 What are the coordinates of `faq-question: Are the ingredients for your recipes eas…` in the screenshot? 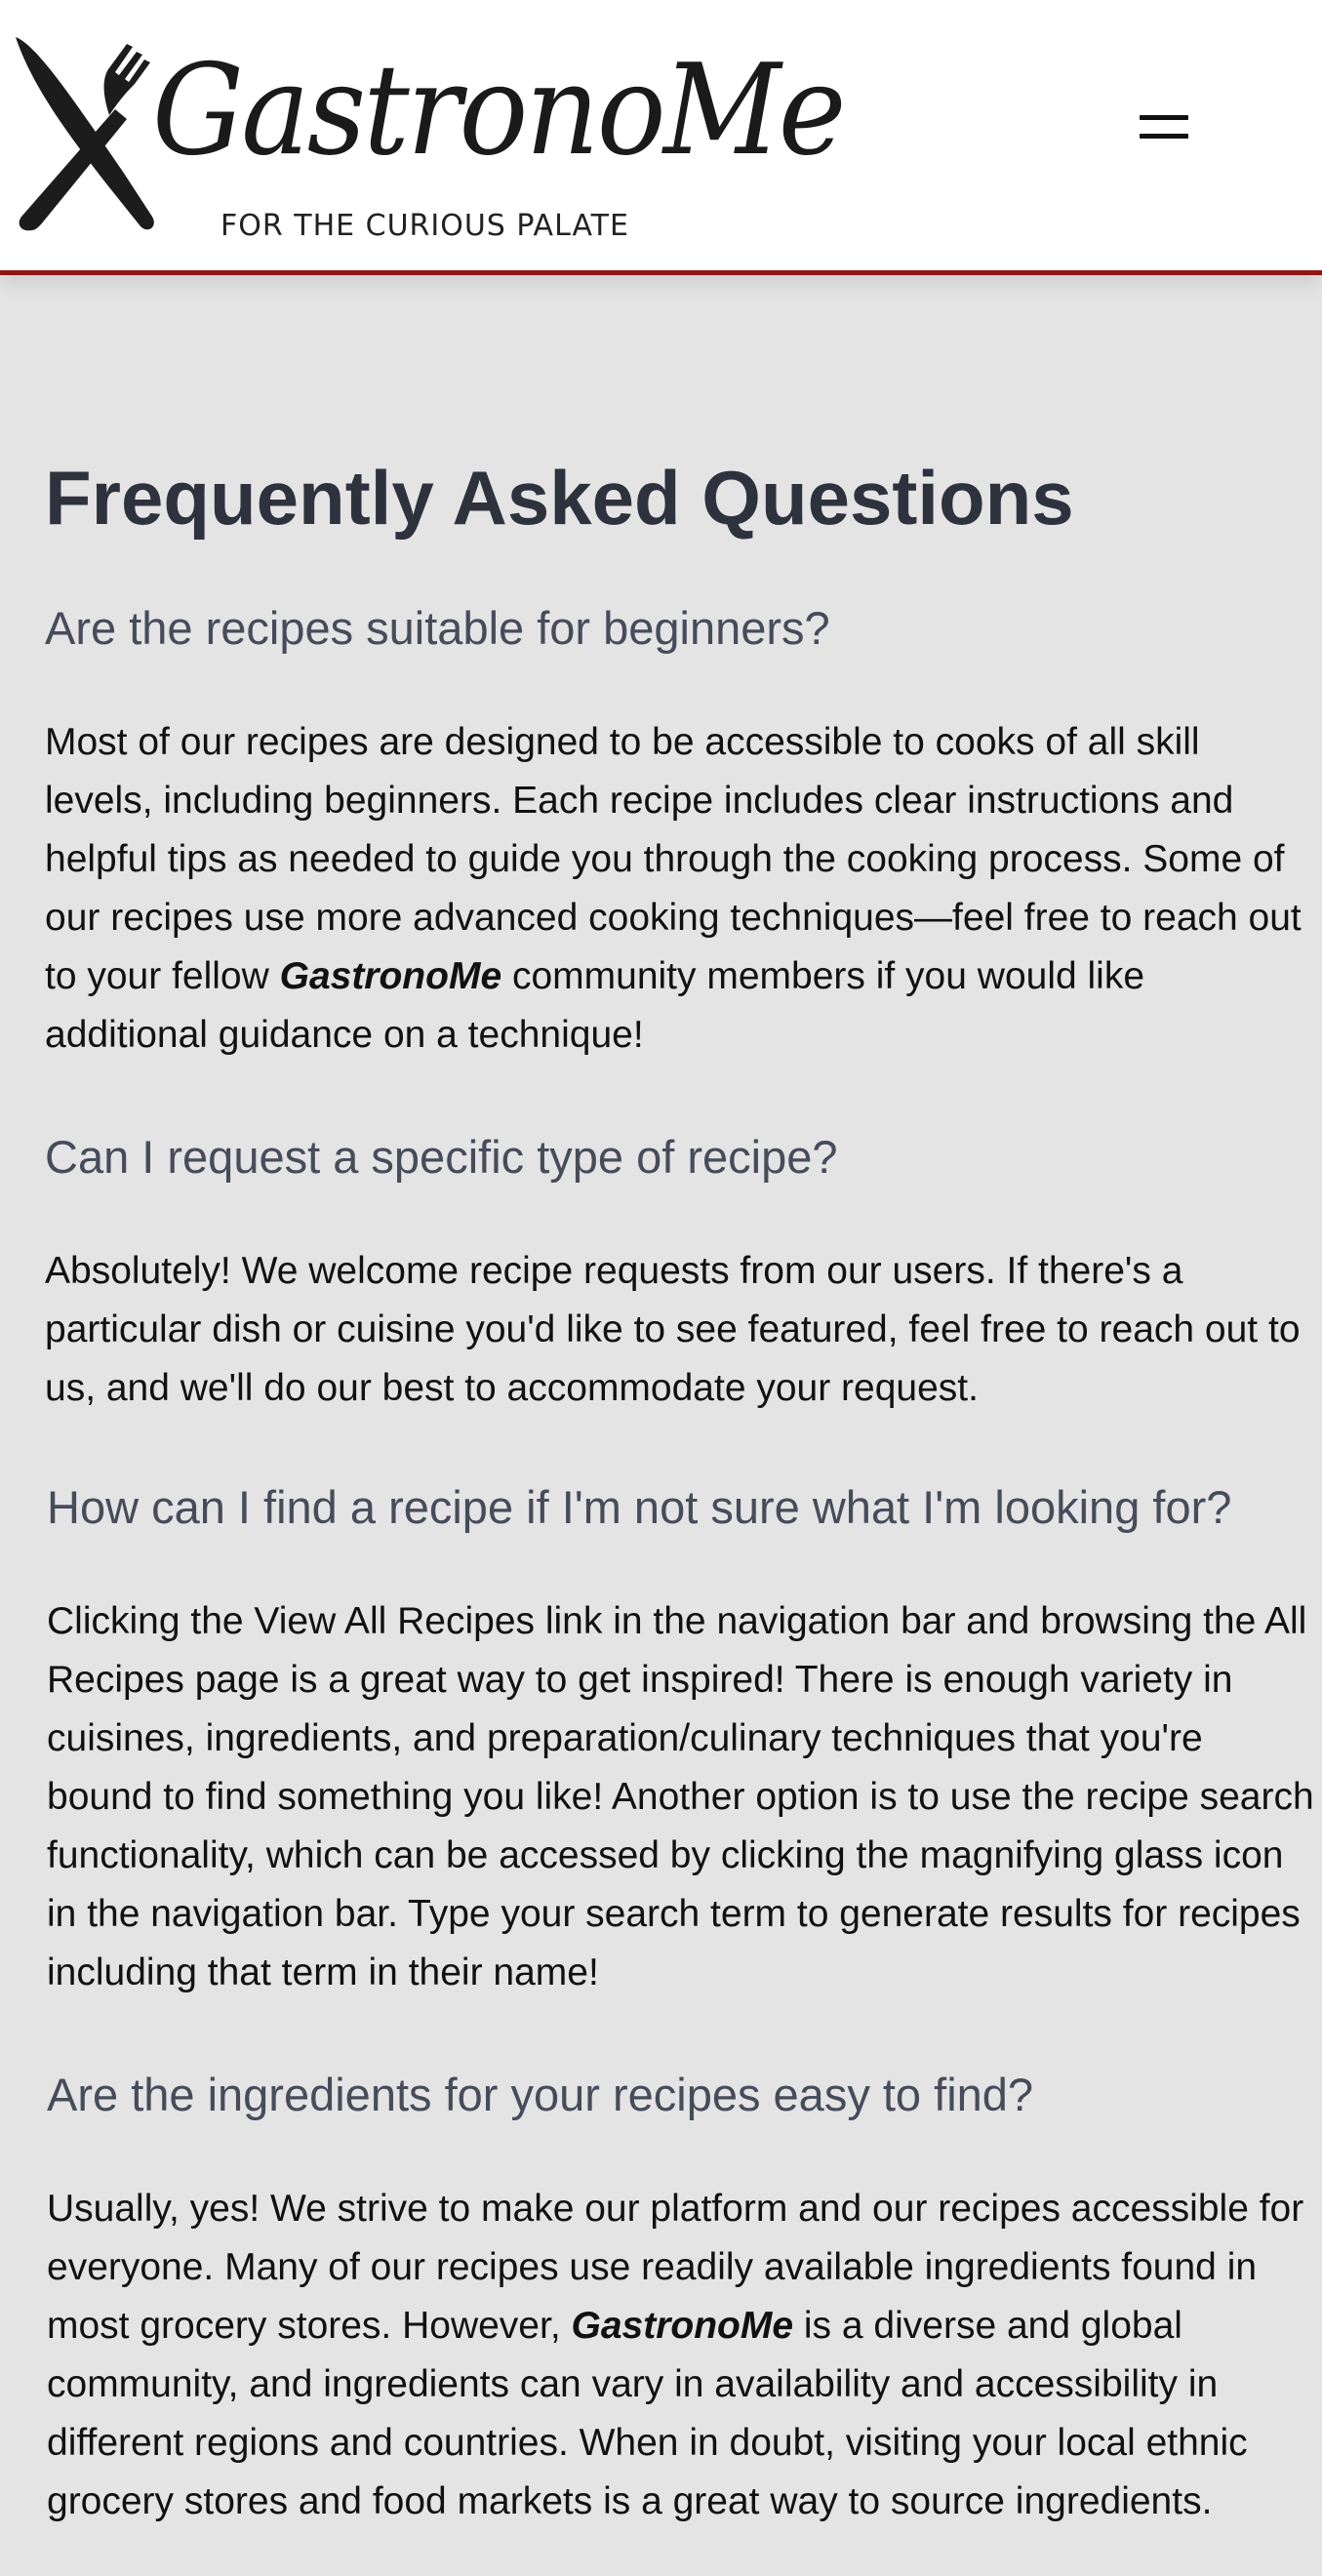 It's located at (540, 2094).